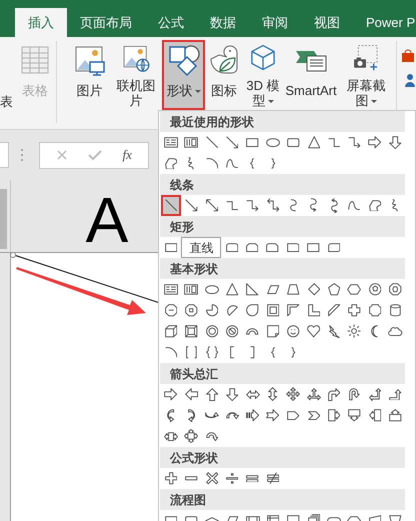 This screenshot has height=521, width=416. I want to click on section-header: 流程图, so click(282, 499).